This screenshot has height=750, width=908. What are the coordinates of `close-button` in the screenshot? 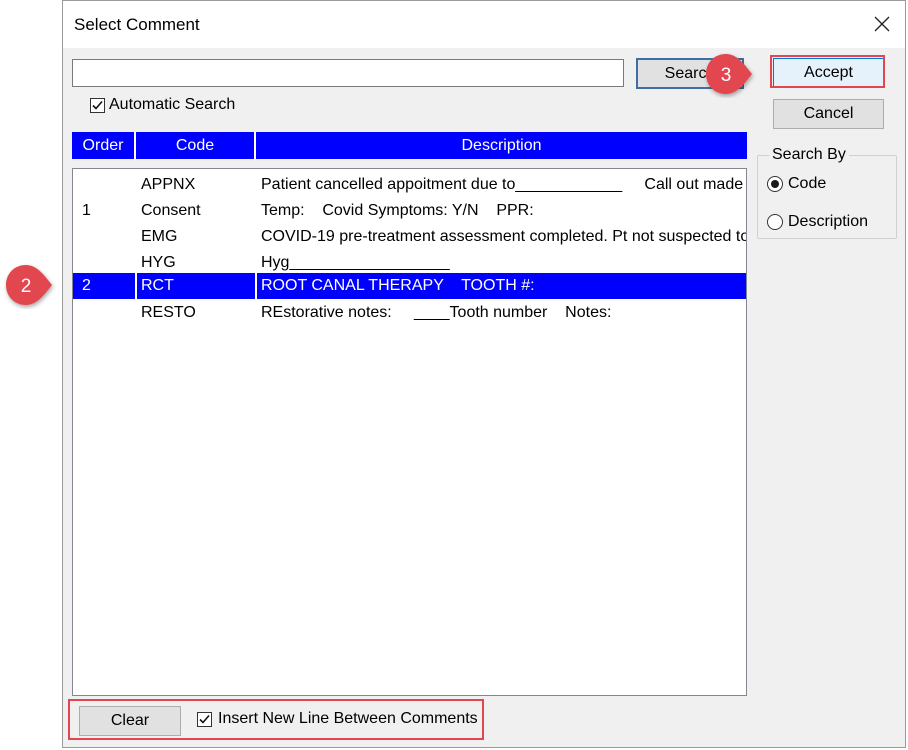 It's located at (882, 24).